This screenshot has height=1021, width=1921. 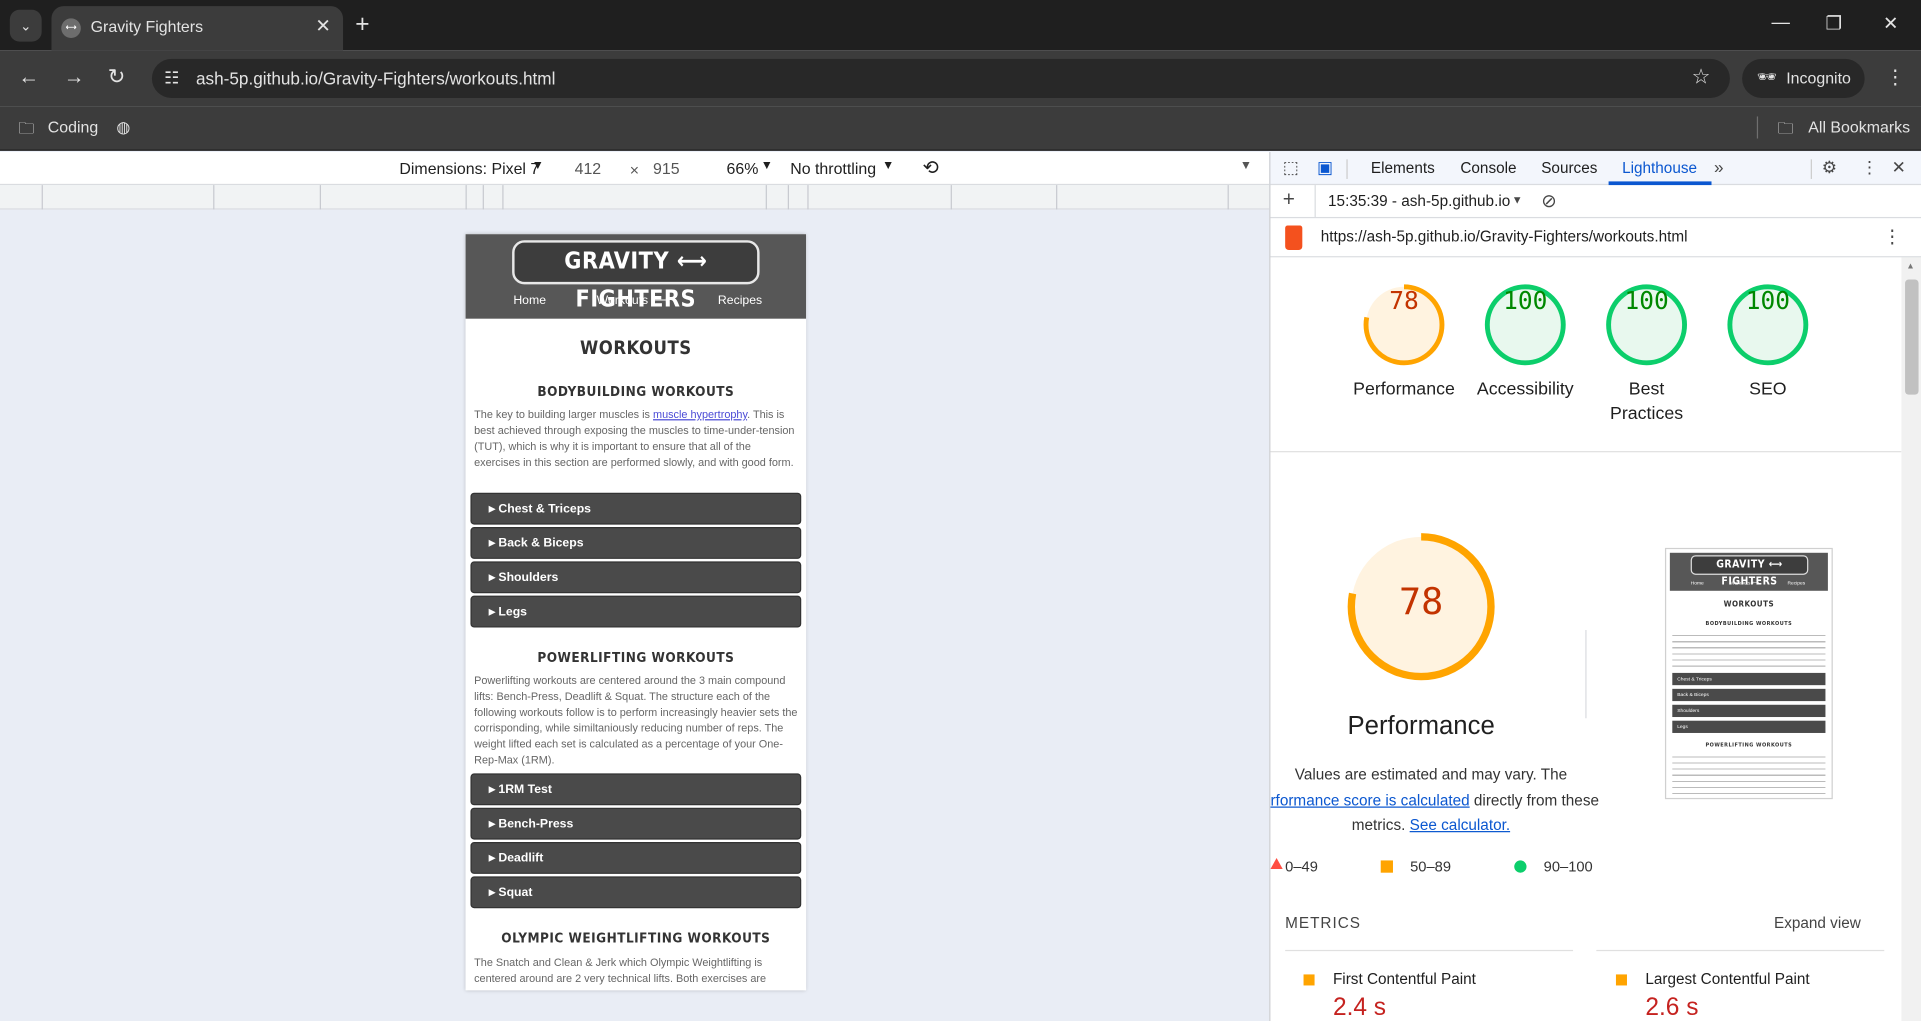 What do you see at coordinates (1520, 866) in the screenshot?
I see `pass-circle-icon` at bounding box center [1520, 866].